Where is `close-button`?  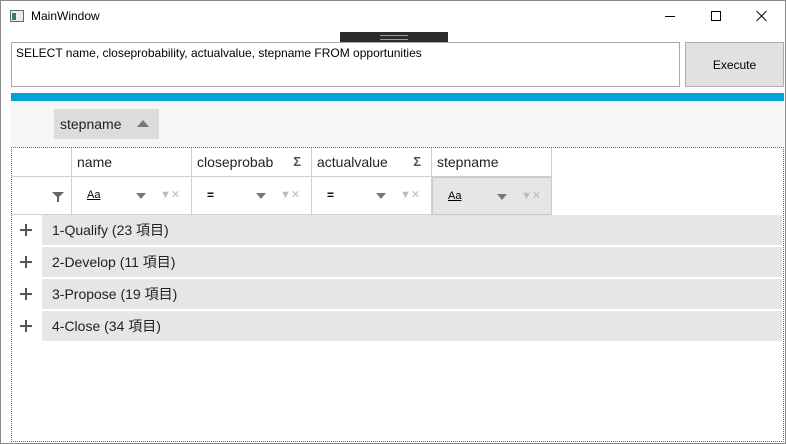 close-button is located at coordinates (762, 16).